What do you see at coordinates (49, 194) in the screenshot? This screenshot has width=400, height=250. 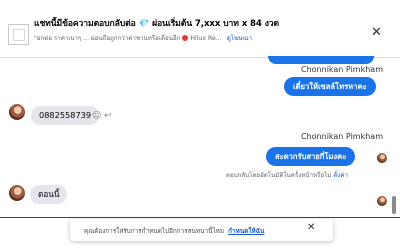 I see `incoming-message: ตอนนี้` at bounding box center [49, 194].